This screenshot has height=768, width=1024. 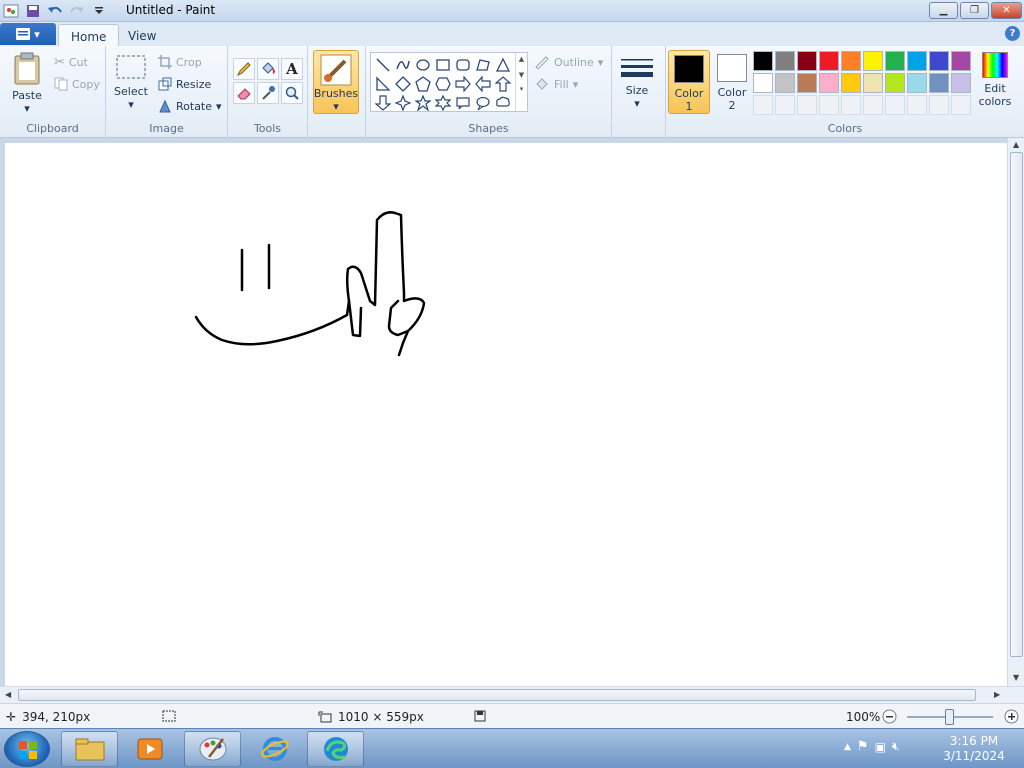 I want to click on taskbar-explorer, so click(x=89, y=749).